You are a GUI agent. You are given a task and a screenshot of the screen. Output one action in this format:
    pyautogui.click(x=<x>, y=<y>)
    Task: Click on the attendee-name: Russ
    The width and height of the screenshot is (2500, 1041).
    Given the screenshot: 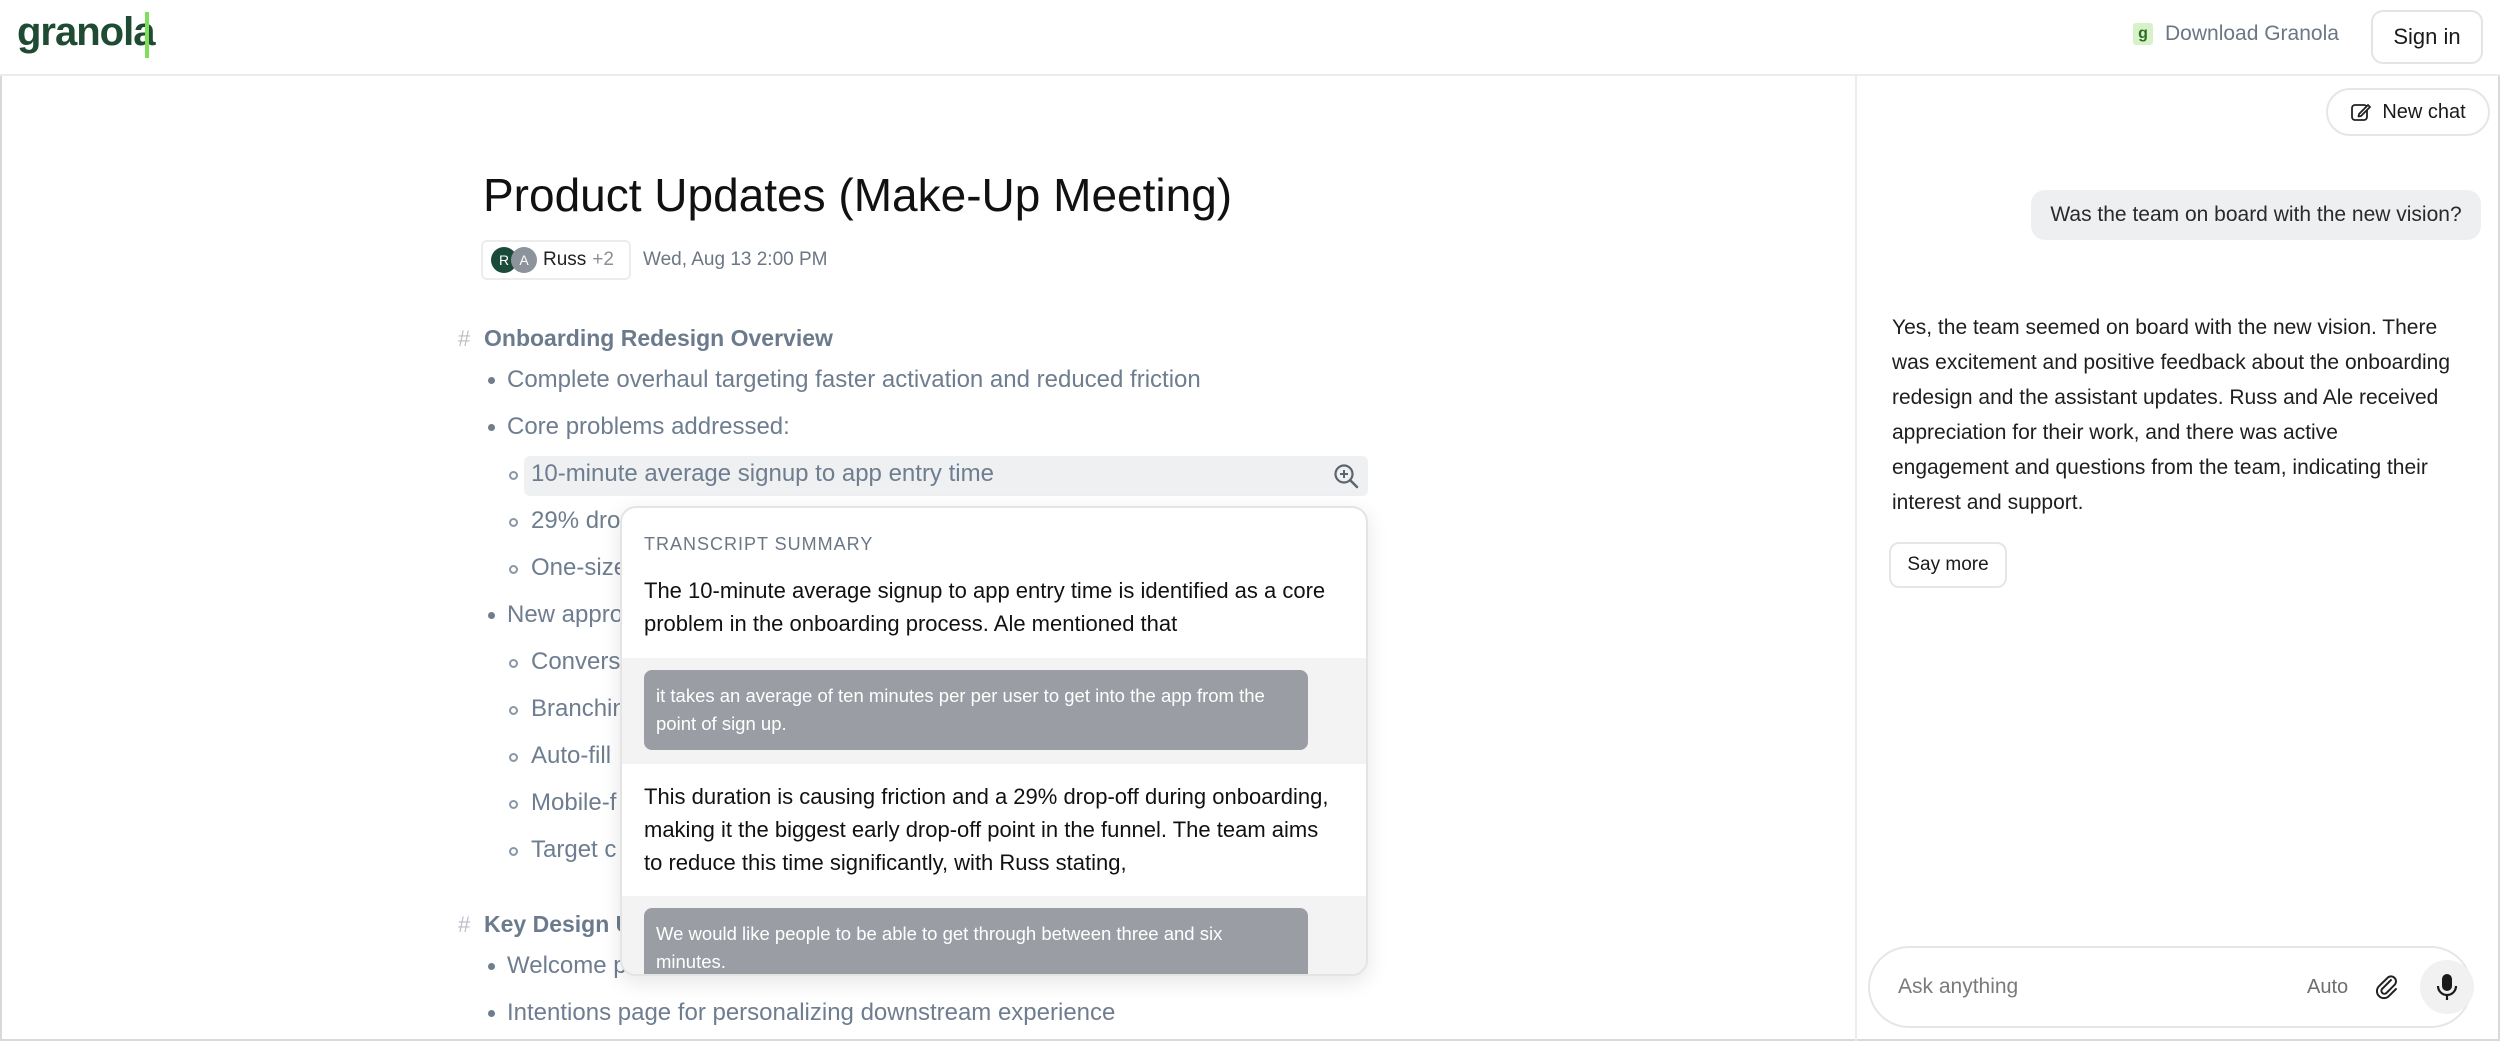 What is the action you would take?
    pyautogui.click(x=565, y=259)
    